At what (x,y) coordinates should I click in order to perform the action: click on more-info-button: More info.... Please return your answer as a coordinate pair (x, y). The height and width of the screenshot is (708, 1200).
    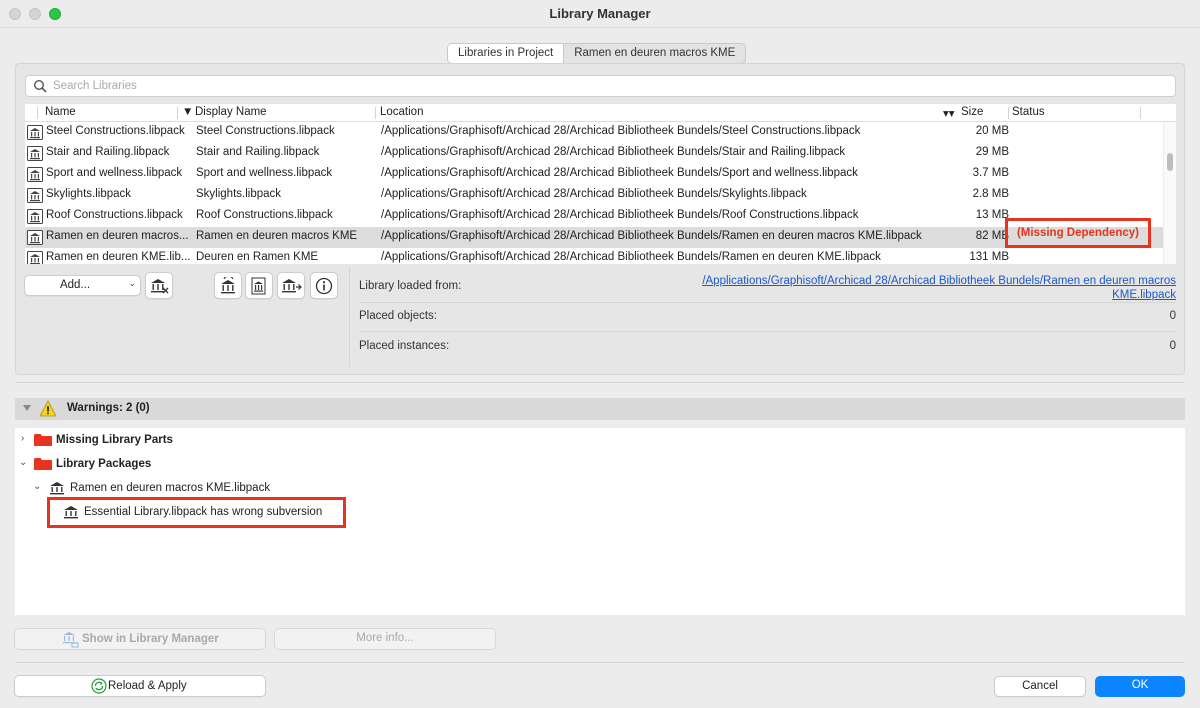
    Looking at the image, I should click on (385, 639).